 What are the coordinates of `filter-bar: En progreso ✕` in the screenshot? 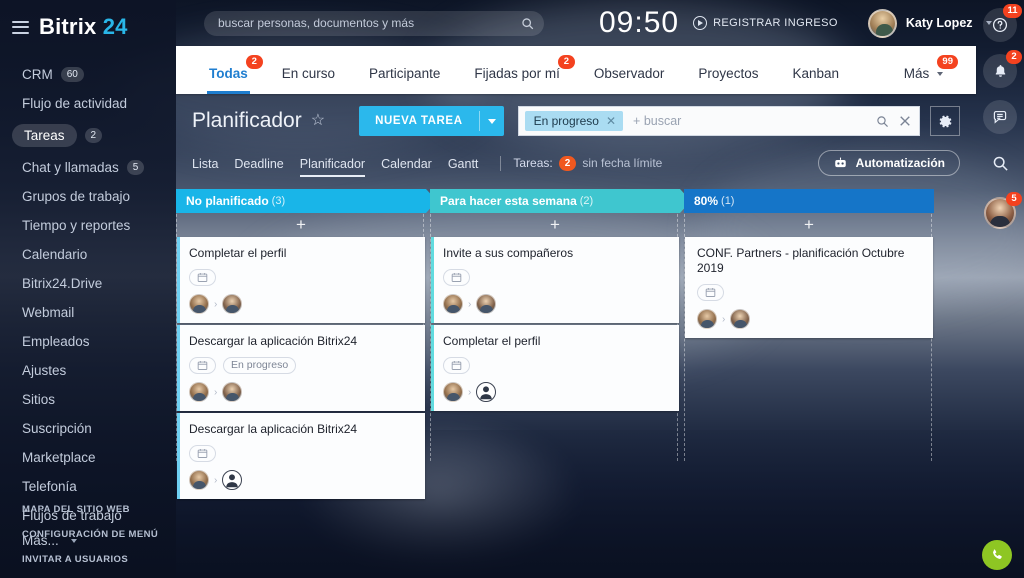 It's located at (718, 121).